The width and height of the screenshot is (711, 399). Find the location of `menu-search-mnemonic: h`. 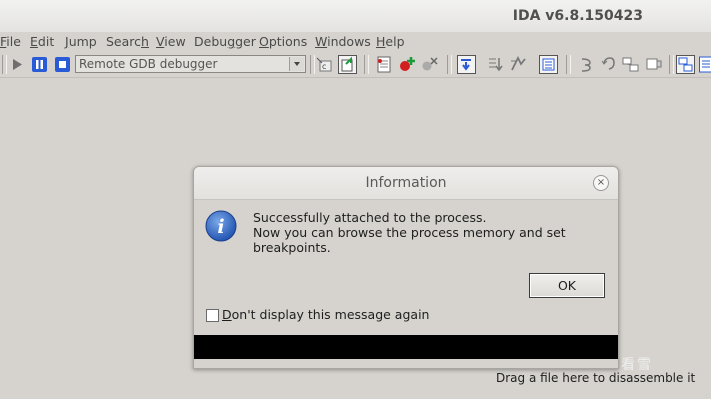

menu-search-mnemonic: h is located at coordinates (145, 41).